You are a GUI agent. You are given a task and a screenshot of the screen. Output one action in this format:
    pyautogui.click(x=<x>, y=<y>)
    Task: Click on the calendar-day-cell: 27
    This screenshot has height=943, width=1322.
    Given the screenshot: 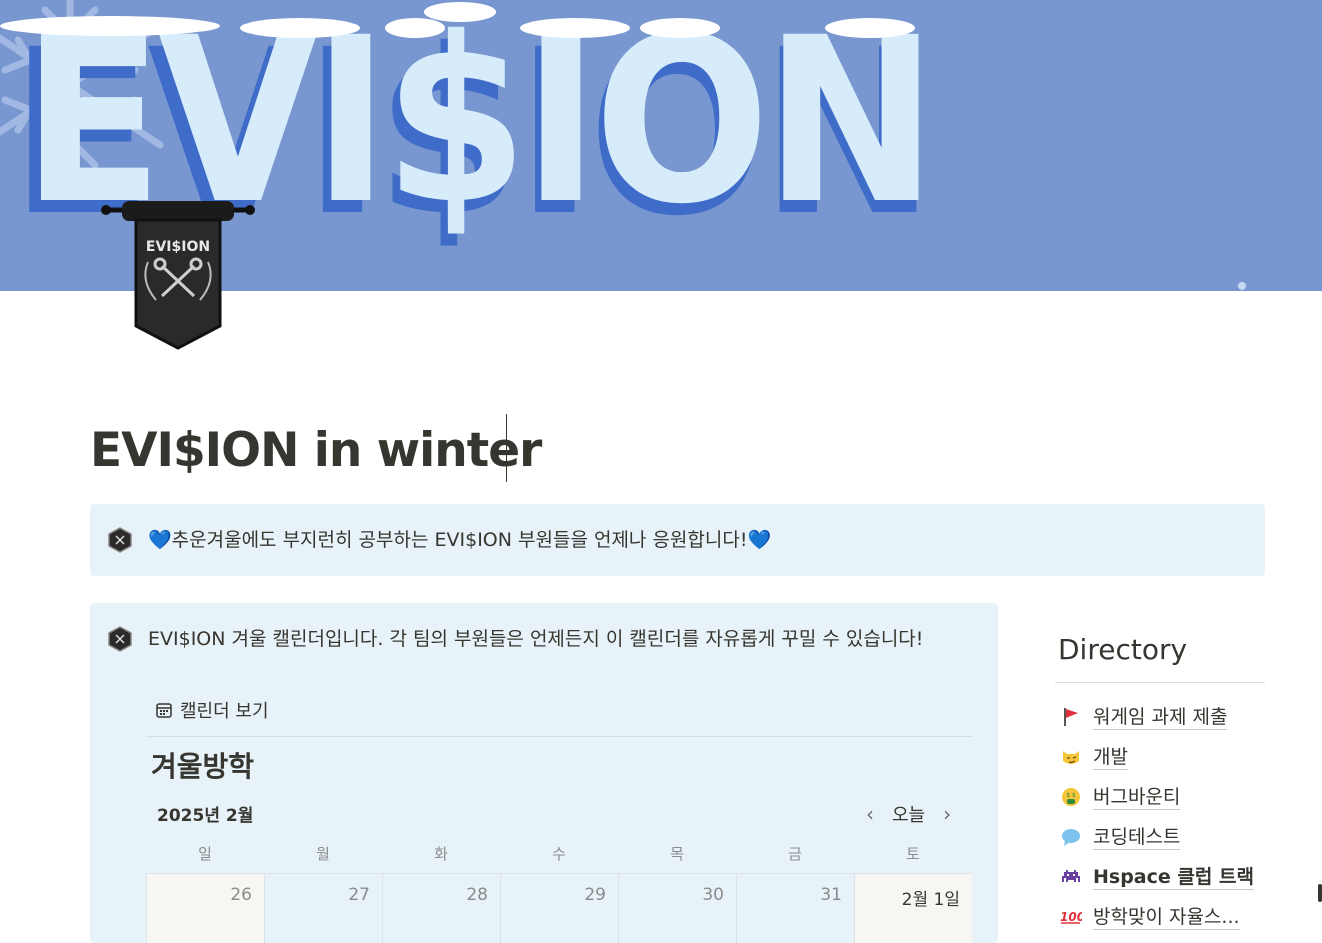 What is the action you would take?
    pyautogui.click(x=323, y=908)
    